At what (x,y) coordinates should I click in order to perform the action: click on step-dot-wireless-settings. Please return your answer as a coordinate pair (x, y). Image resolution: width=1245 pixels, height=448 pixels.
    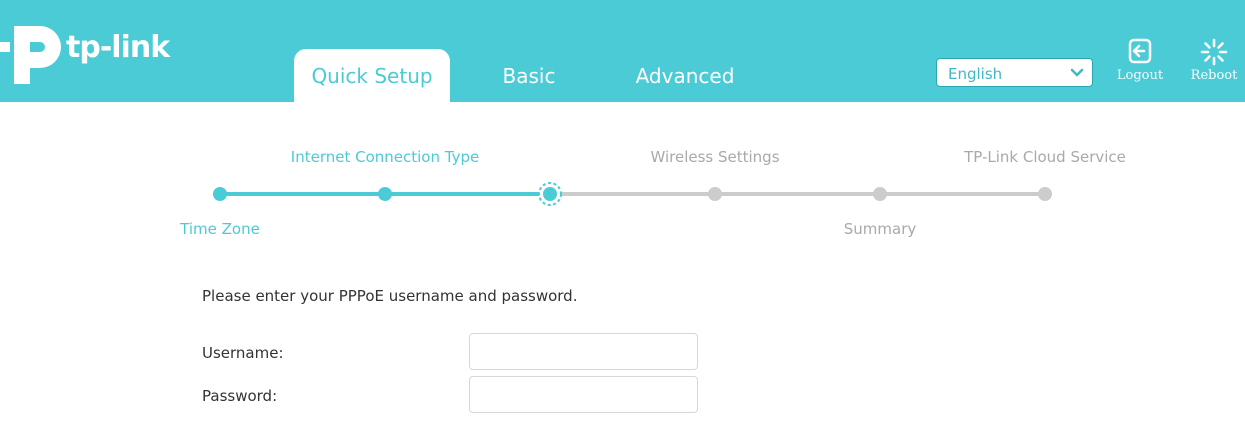
    Looking at the image, I should click on (715, 194).